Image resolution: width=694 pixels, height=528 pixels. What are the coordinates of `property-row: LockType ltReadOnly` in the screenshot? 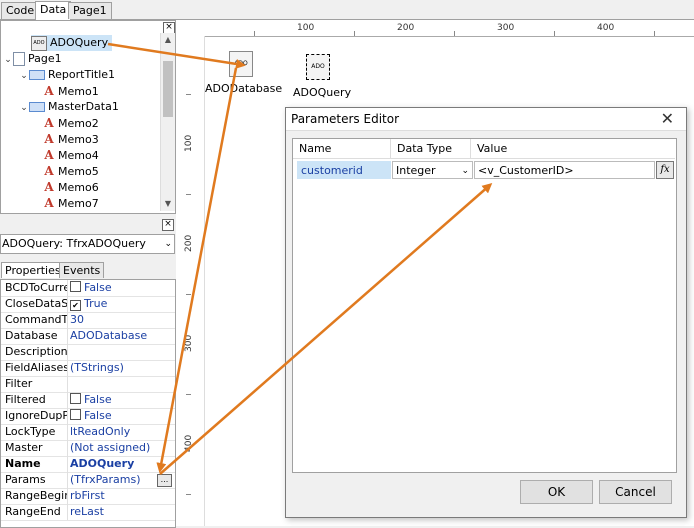 It's located at (88, 432).